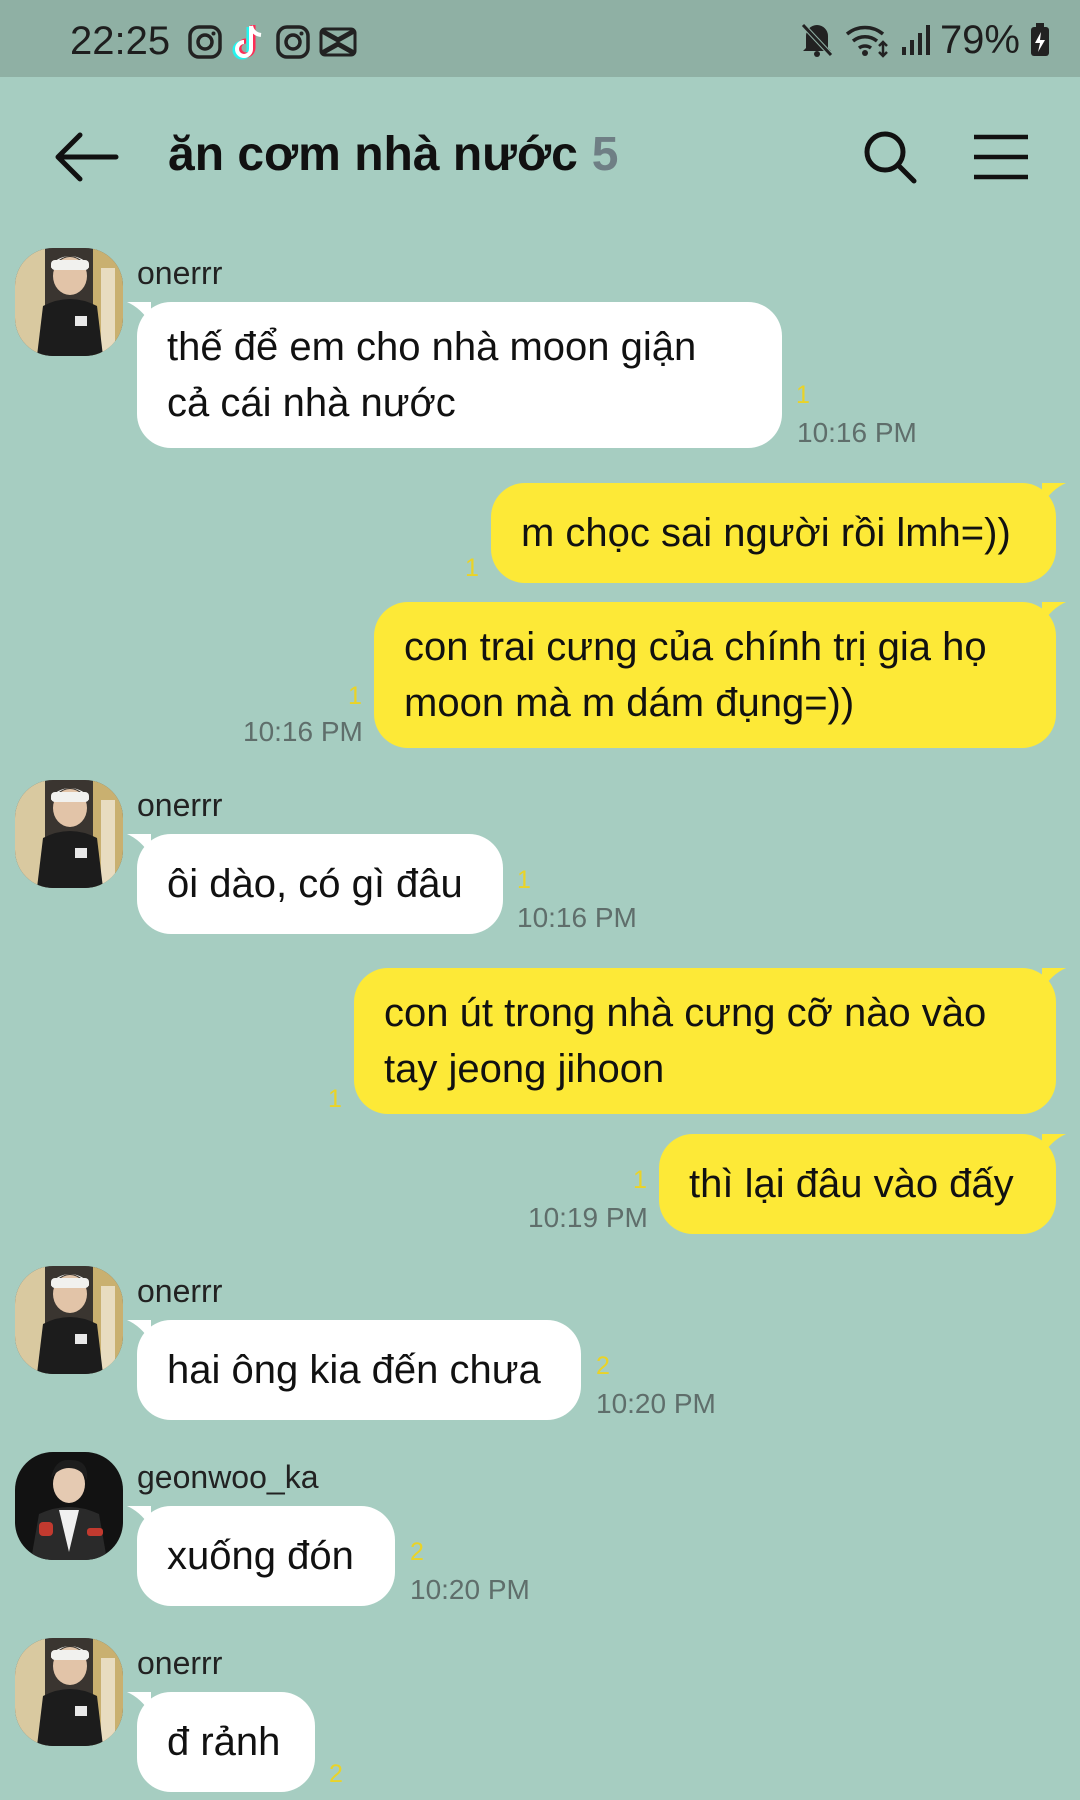 Image resolution: width=1080 pixels, height=1800 pixels. Describe the element at coordinates (228, 1477) in the screenshot. I see `sender-name: geonwoo_ka` at that location.